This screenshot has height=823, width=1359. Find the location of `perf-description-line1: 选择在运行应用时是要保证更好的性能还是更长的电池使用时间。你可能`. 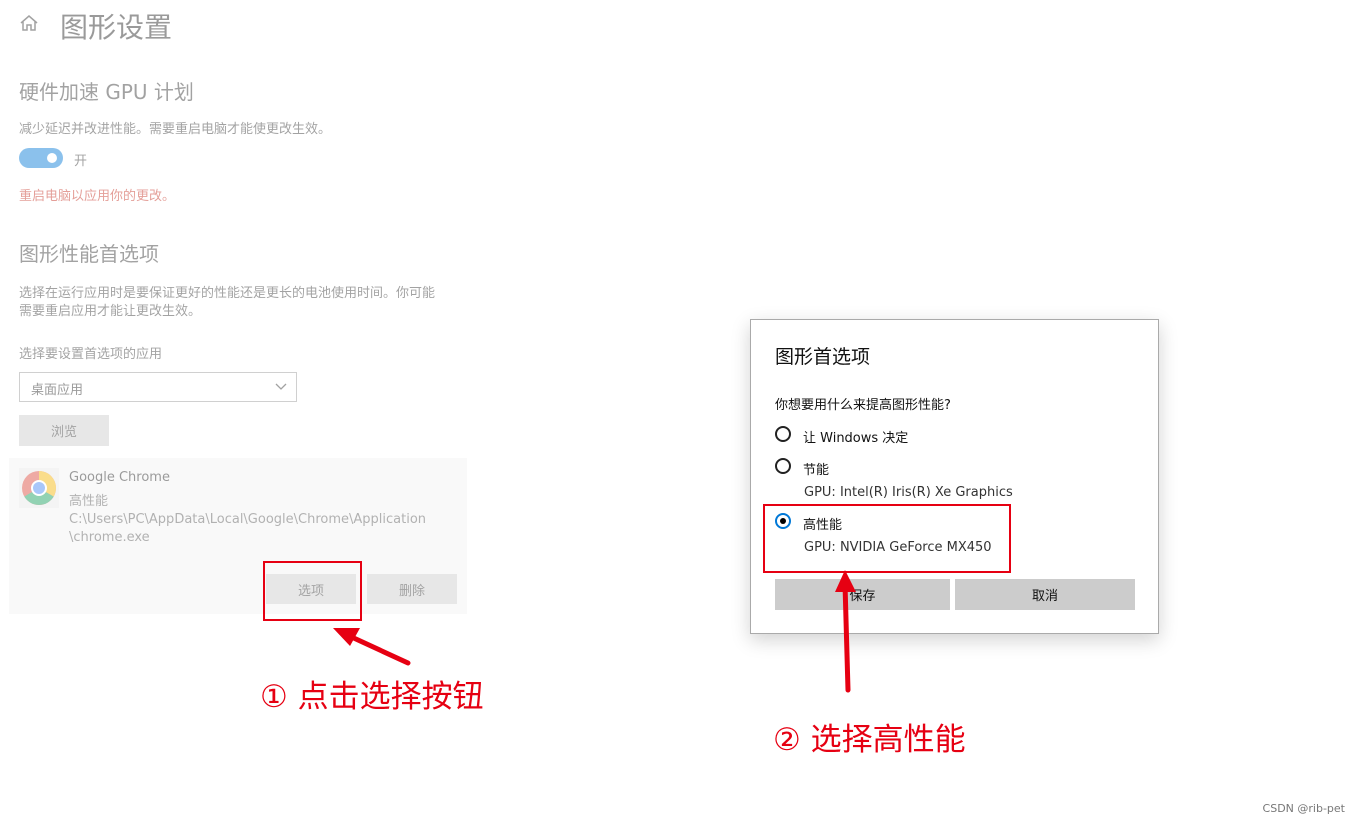

perf-description-line1: 选择在运行应用时是要保证更好的性能还是更长的电池使用时间。你可能 is located at coordinates (227, 293).